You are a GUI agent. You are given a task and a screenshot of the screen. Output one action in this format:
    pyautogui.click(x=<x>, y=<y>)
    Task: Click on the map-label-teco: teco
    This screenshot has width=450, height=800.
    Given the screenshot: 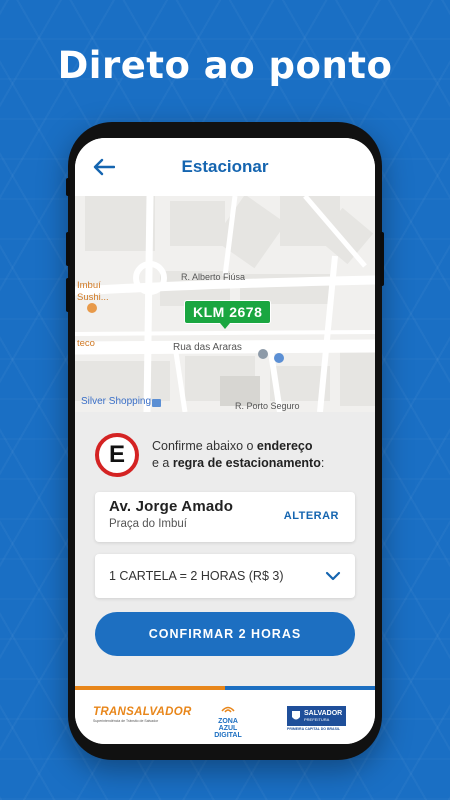 What is the action you would take?
    pyautogui.click(x=86, y=343)
    